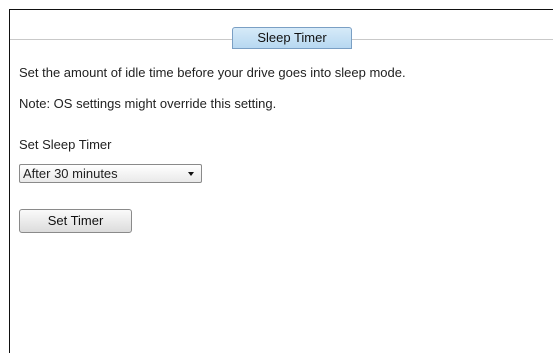 The image size is (553, 353). Describe the element at coordinates (65, 144) in the screenshot. I see `set-sleep-timer-label: Set Sleep Timer` at that location.